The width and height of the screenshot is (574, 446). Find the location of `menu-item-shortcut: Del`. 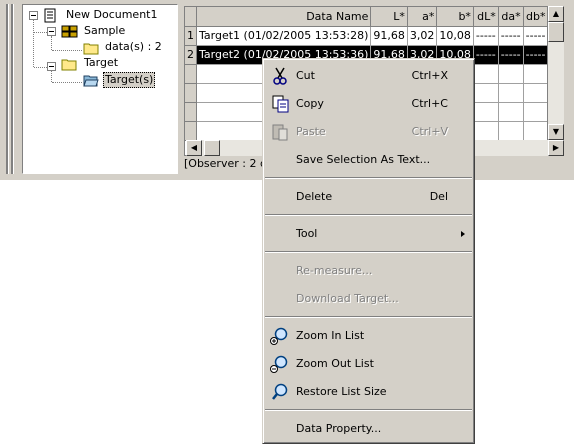

menu-item-shortcut: Del is located at coordinates (438, 196).